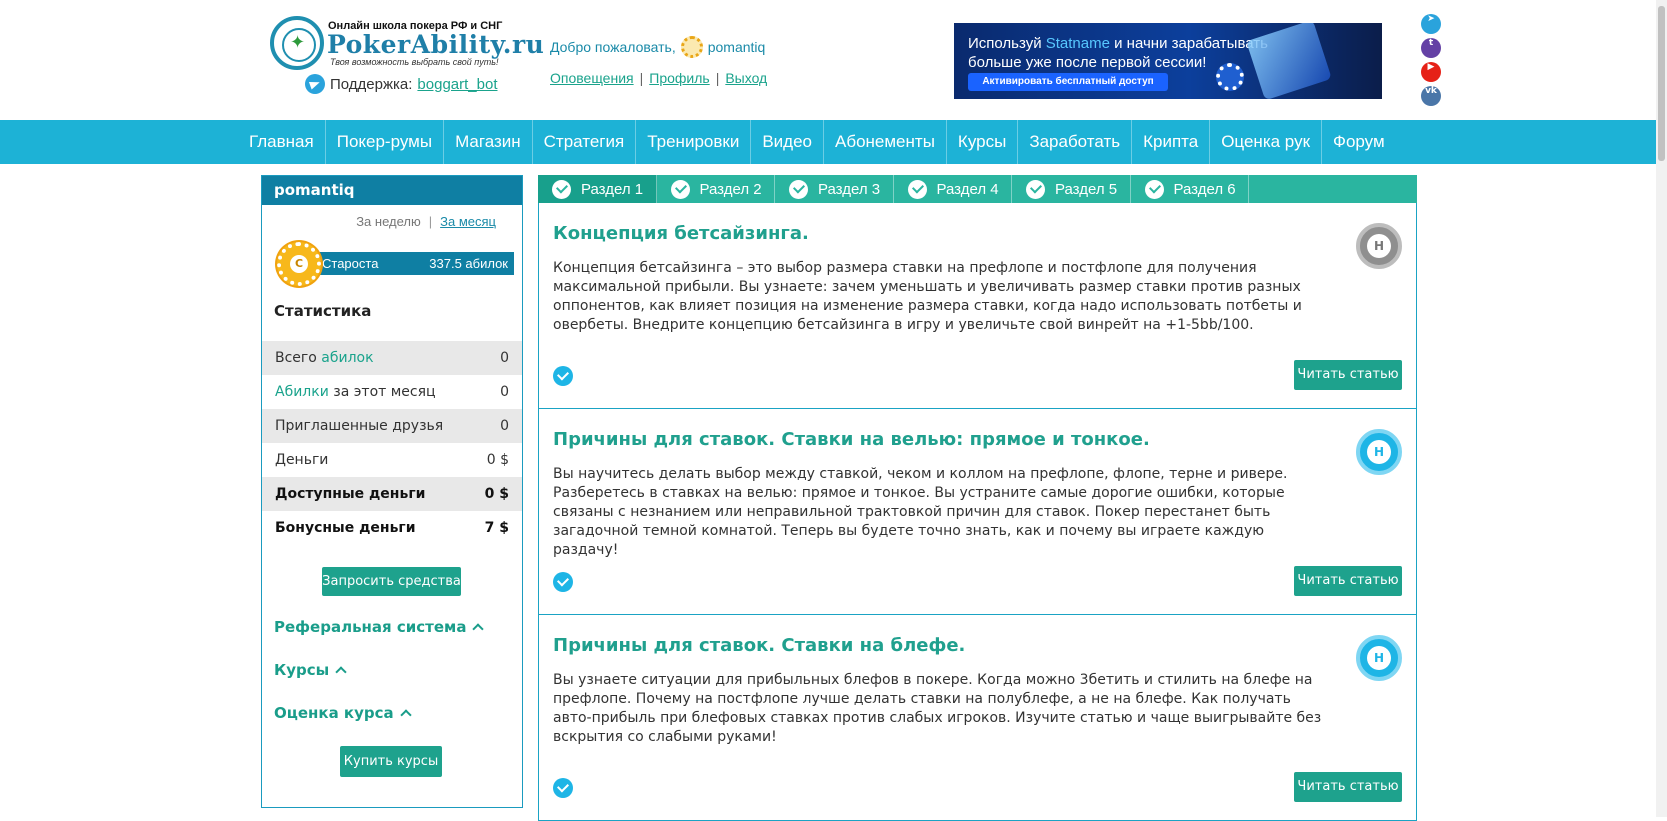  What do you see at coordinates (1431, 72) in the screenshot?
I see `youtube-icon: ▶` at bounding box center [1431, 72].